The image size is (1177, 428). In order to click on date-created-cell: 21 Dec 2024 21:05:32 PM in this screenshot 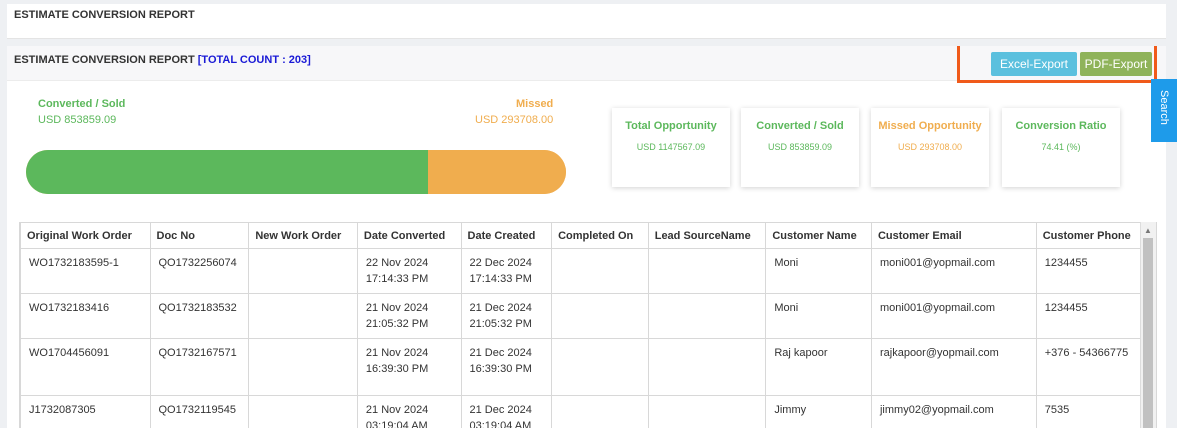, I will do `click(506, 316)`.